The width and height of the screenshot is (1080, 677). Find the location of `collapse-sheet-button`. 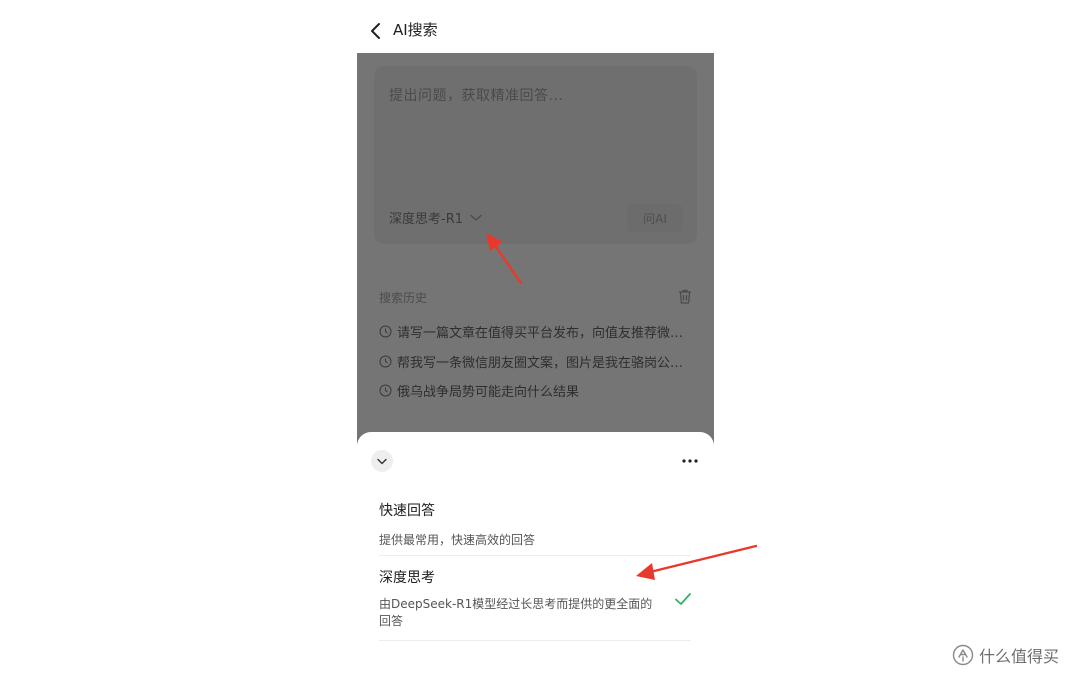

collapse-sheet-button is located at coordinates (382, 461).